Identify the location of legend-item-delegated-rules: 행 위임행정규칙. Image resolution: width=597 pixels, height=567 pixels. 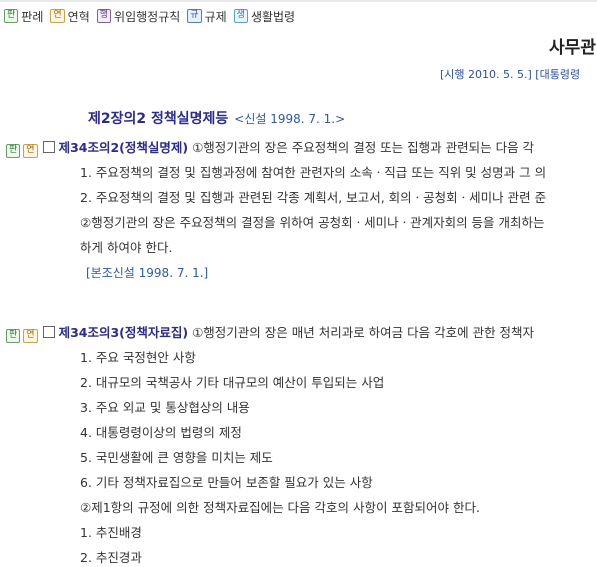
(138, 16).